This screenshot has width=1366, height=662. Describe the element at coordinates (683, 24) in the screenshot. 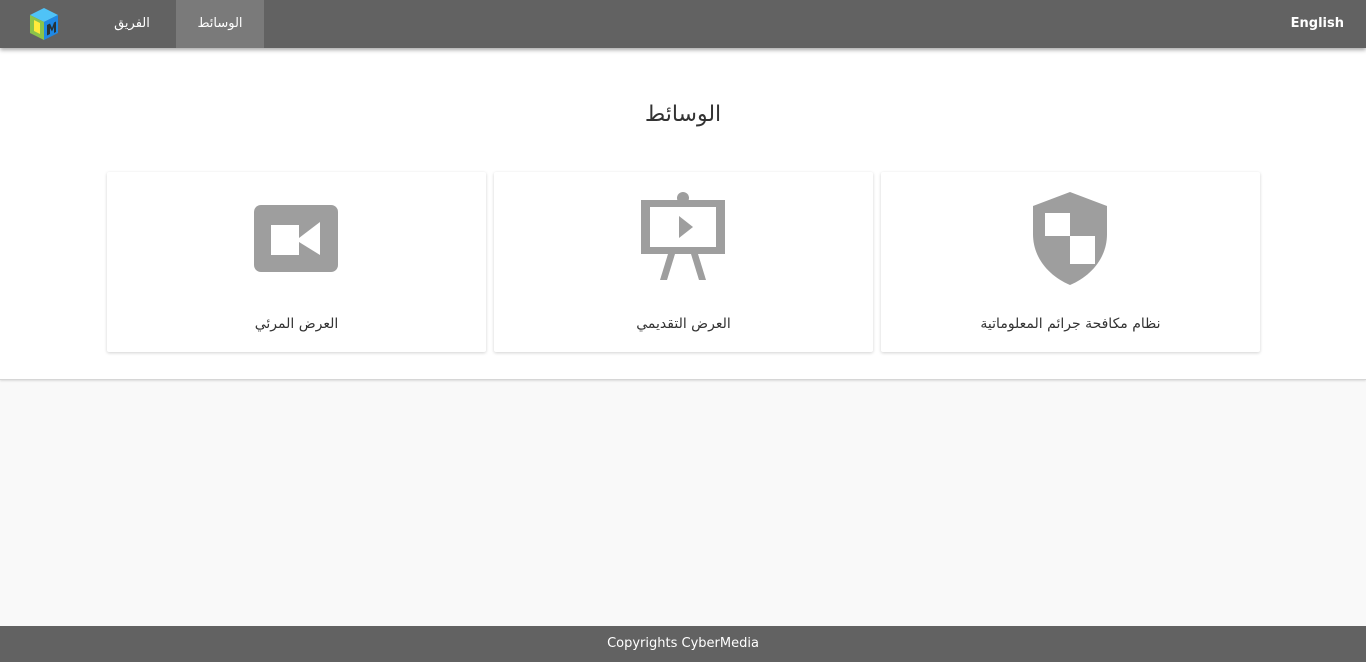

I see `top-navbar: الفريق الوسائط English` at that location.